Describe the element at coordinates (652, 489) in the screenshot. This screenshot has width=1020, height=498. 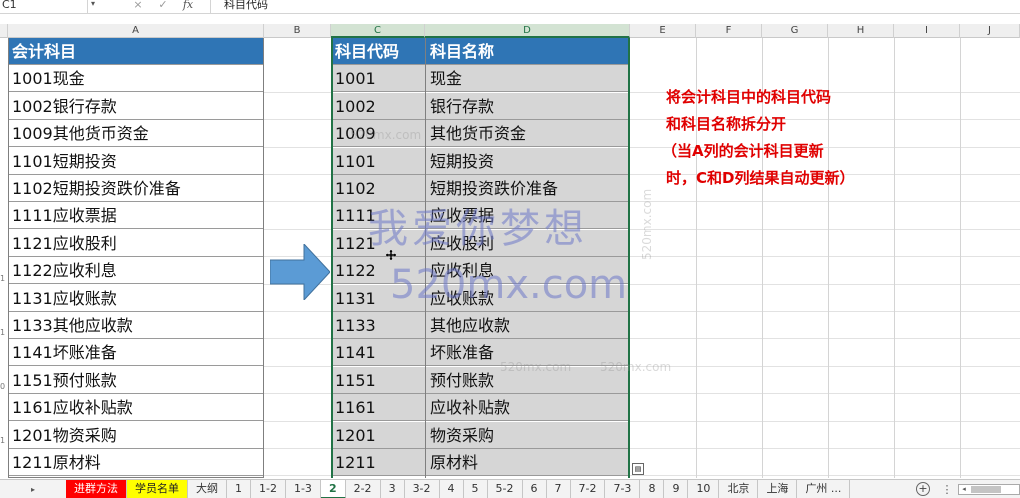
I see `sheet-tab: 8` at that location.